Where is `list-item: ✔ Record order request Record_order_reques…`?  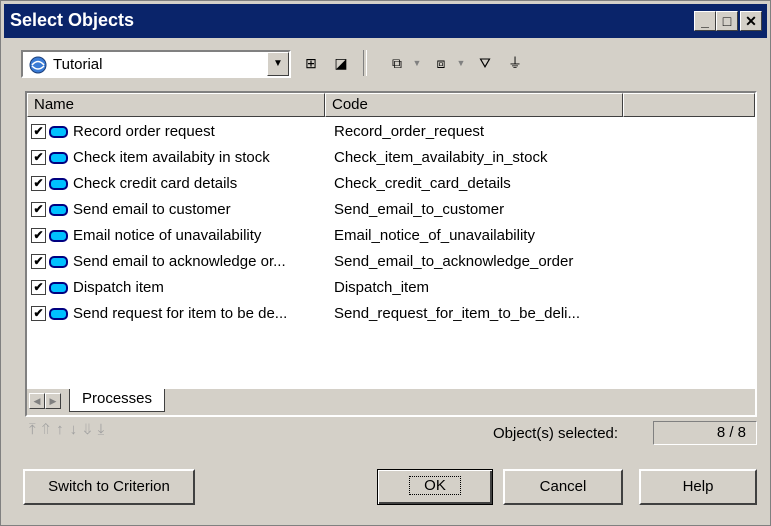 list-item: ✔ Record order request Record_order_reques… is located at coordinates (391, 132).